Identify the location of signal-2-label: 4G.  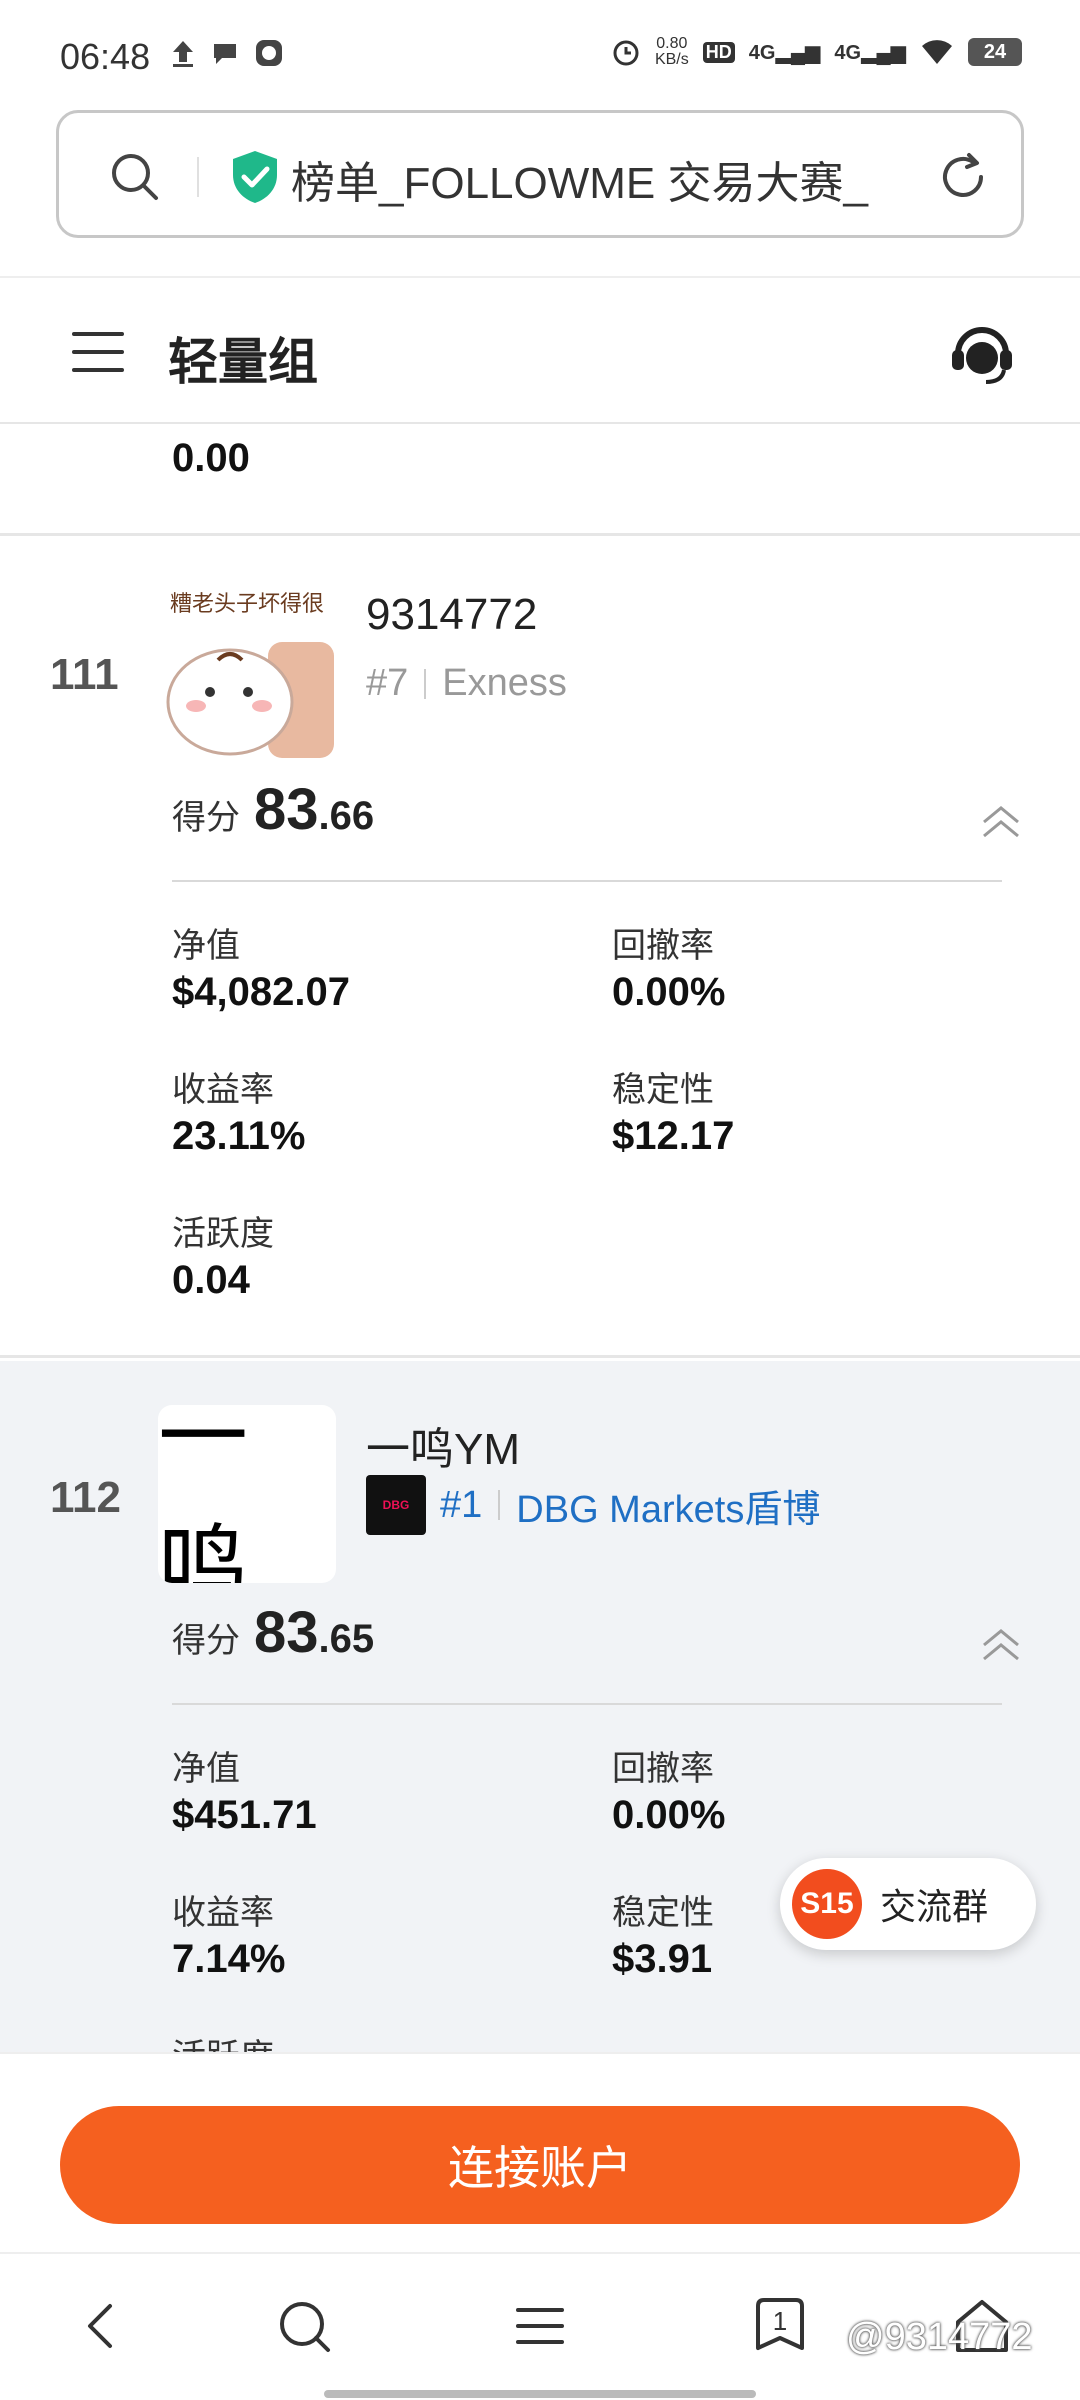
(848, 52).